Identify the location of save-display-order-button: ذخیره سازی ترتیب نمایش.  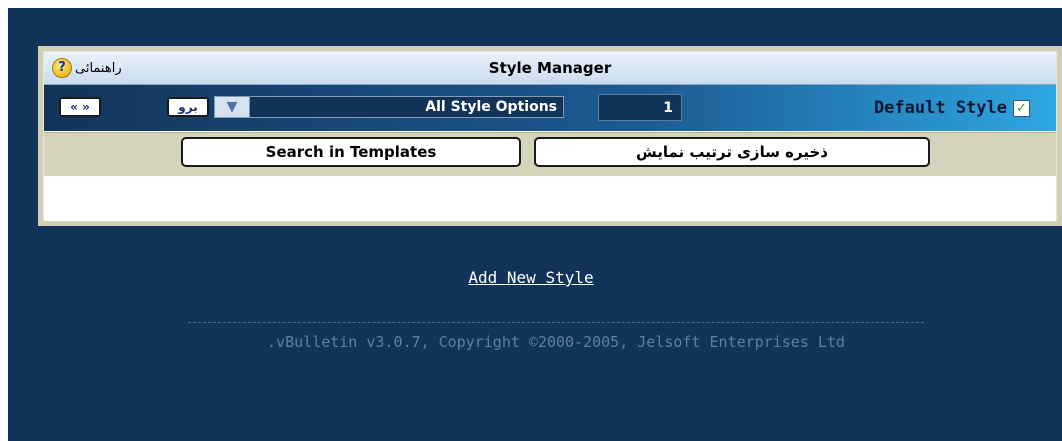
(732, 152).